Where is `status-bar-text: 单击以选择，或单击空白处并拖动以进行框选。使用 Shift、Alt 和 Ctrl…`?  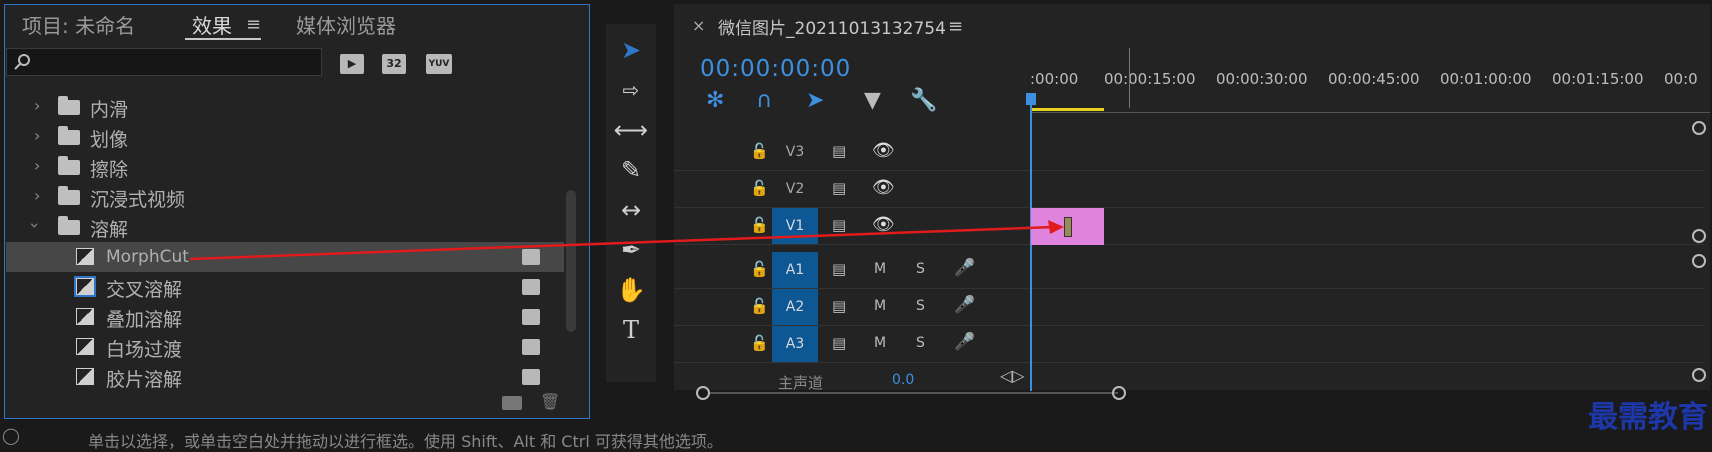
status-bar-text: 单击以选择，或单击空白处并拖动以进行框选。使用 Shift、Alt 和 Ctrl… is located at coordinates (405, 441).